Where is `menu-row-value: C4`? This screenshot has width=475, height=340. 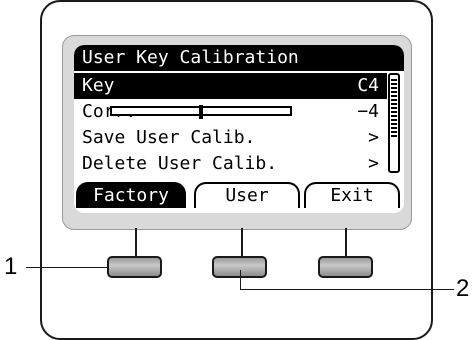
menu-row-value: C4 is located at coordinates (368, 85).